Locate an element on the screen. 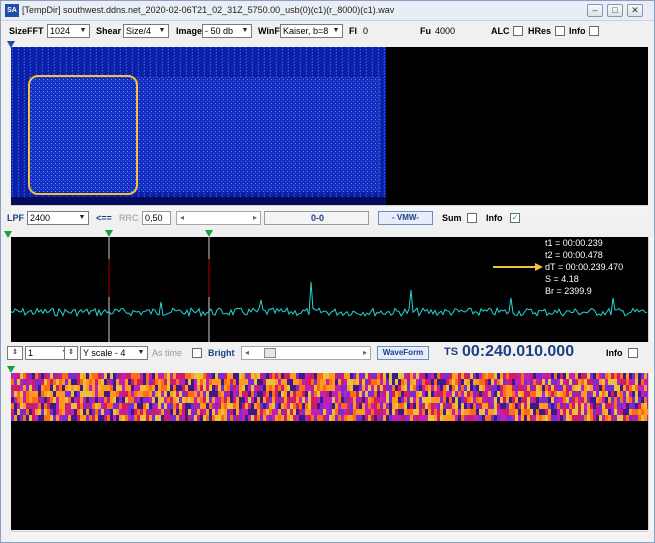  info-label-wave: Info is located at coordinates (614, 353).